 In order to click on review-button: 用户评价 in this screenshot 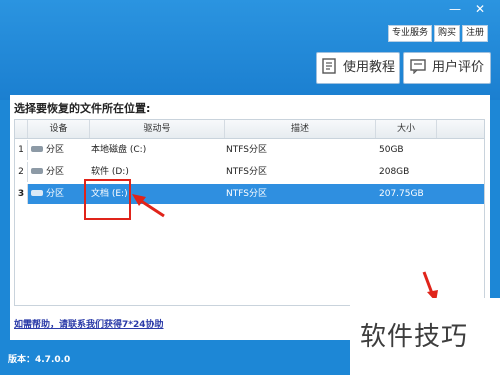, I will do `click(447, 68)`.